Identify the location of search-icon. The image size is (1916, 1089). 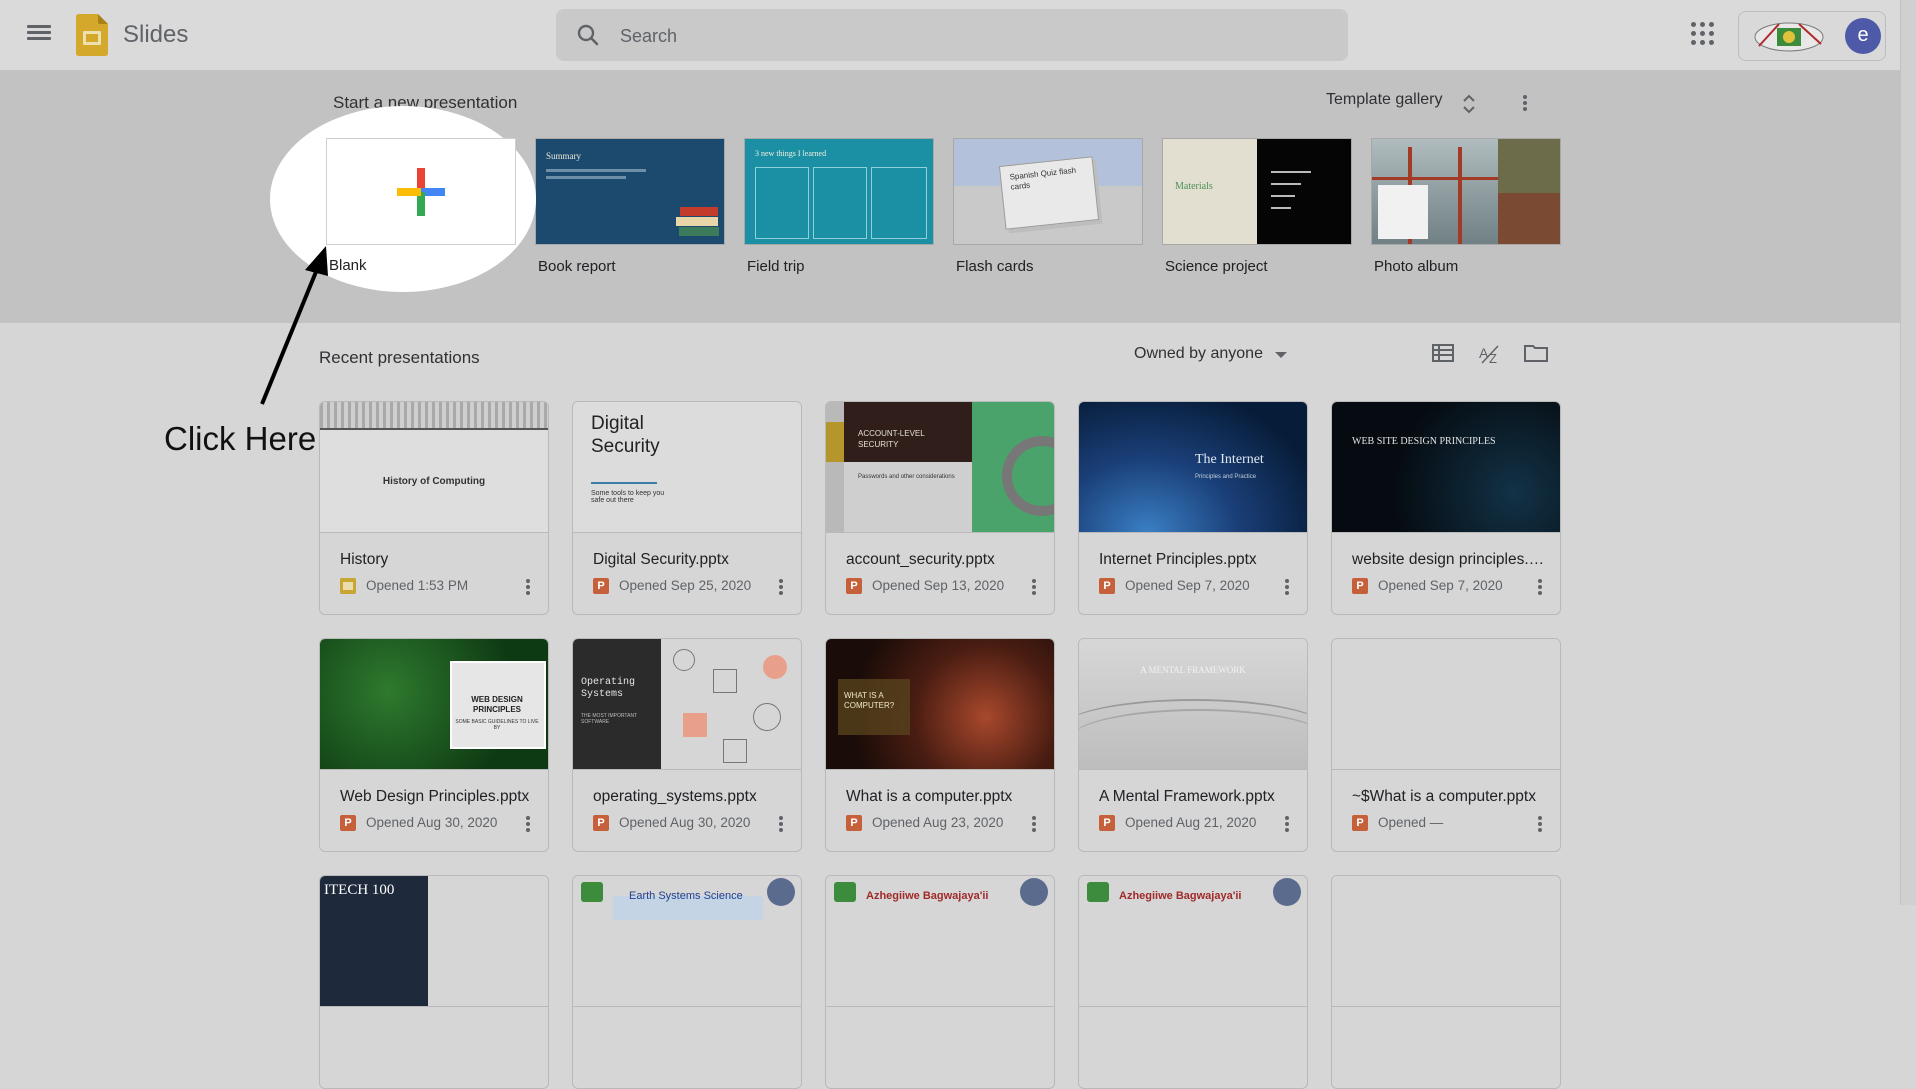
(588, 35).